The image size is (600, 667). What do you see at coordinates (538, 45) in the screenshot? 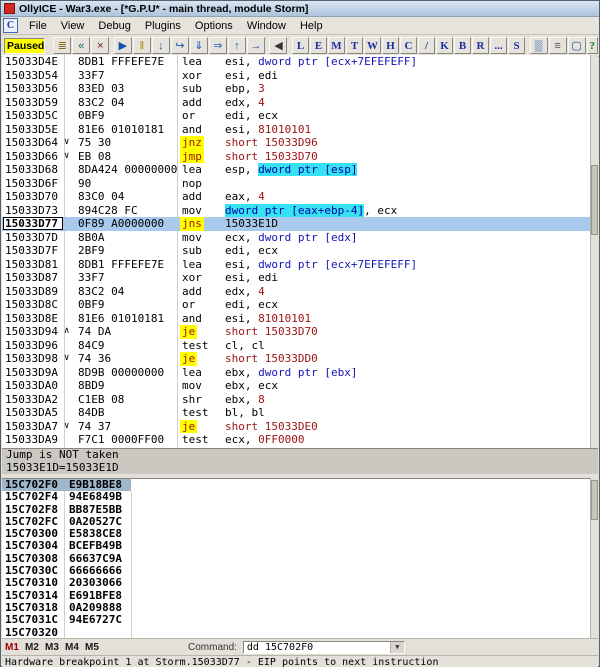
I see `patch-window-button: ▒` at bounding box center [538, 45].